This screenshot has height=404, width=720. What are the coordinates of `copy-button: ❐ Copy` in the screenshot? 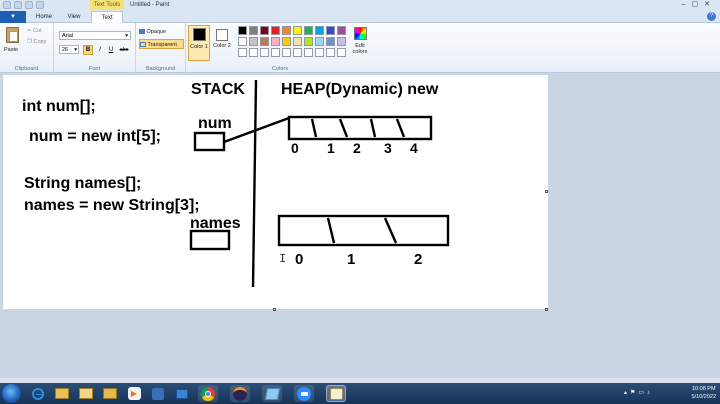 It's located at (36, 42).